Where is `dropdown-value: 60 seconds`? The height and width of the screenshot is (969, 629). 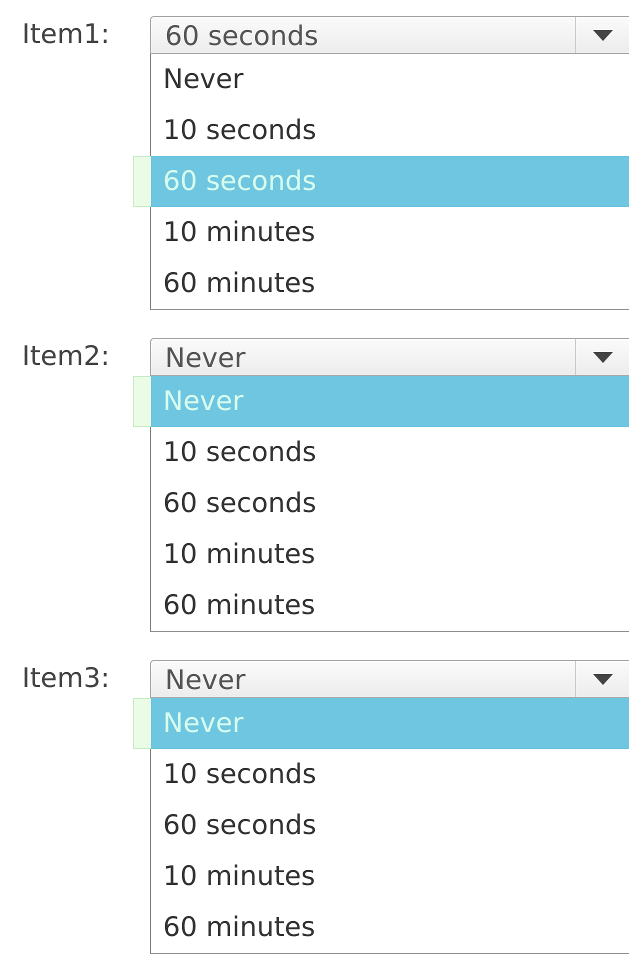
dropdown-value: 60 seconds is located at coordinates (242, 36).